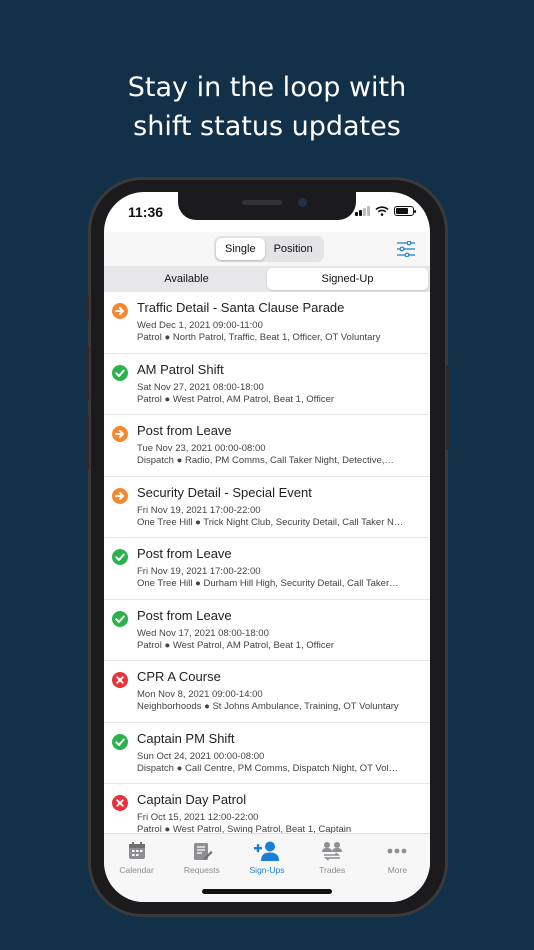  What do you see at coordinates (332, 851) in the screenshot?
I see `trades-icon` at bounding box center [332, 851].